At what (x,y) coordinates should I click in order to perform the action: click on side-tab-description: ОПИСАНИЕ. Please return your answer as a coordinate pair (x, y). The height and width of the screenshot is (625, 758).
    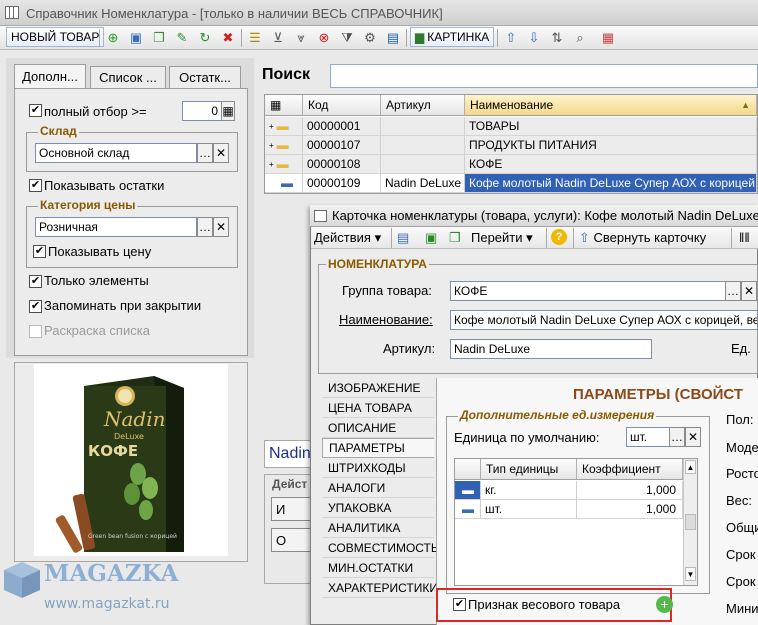
    Looking at the image, I should click on (378, 428).